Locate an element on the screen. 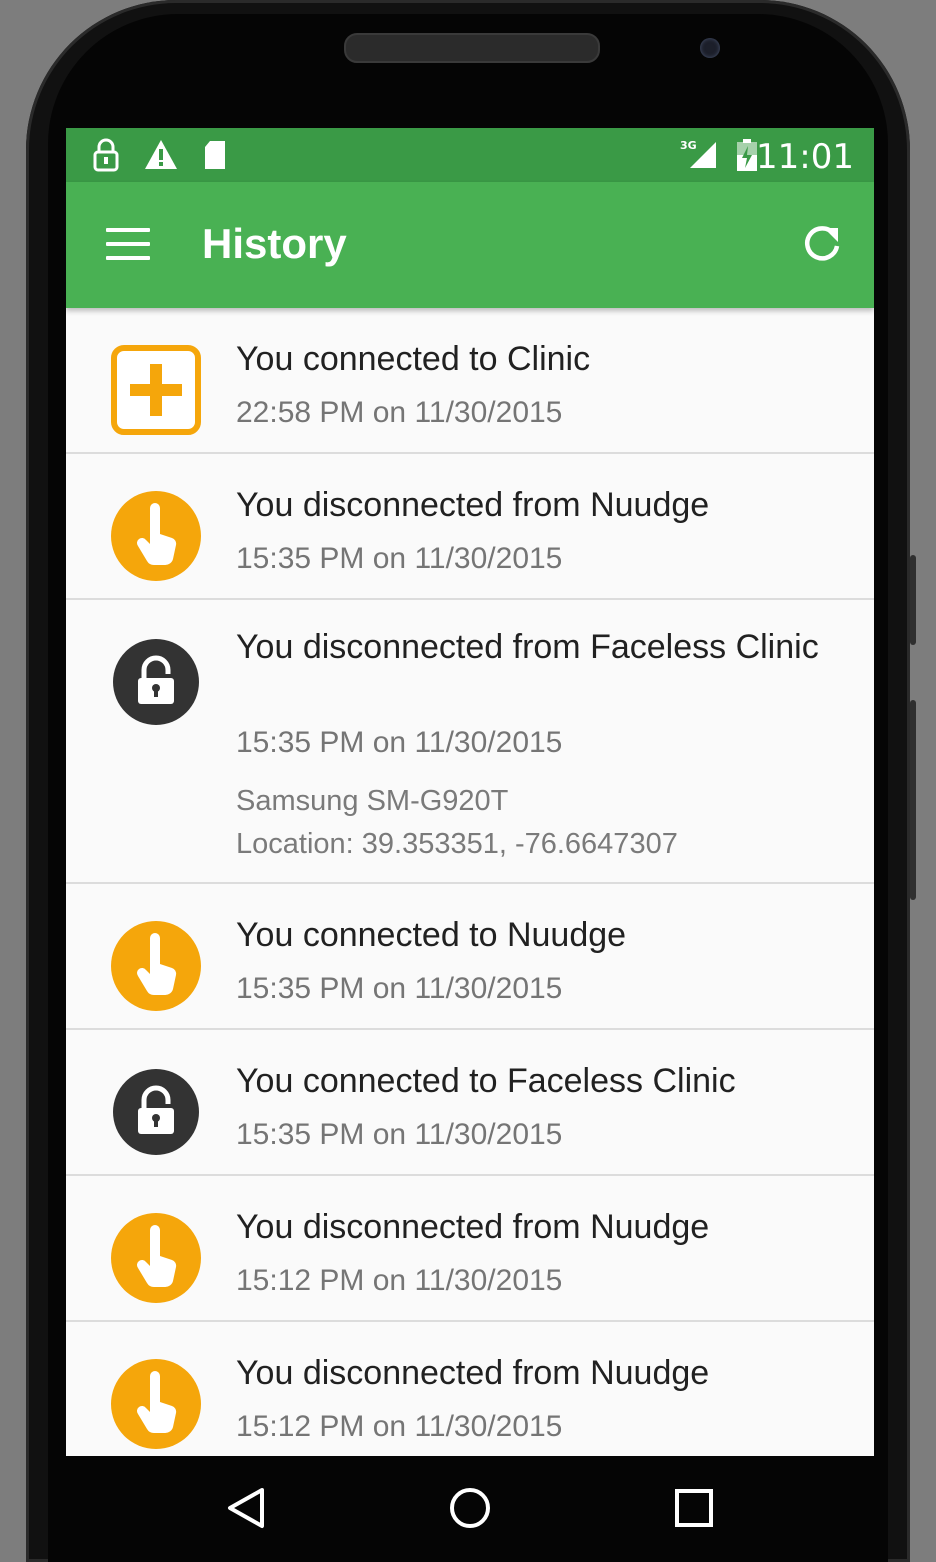 This screenshot has width=936, height=1562. lock-icon is located at coordinates (106, 155).